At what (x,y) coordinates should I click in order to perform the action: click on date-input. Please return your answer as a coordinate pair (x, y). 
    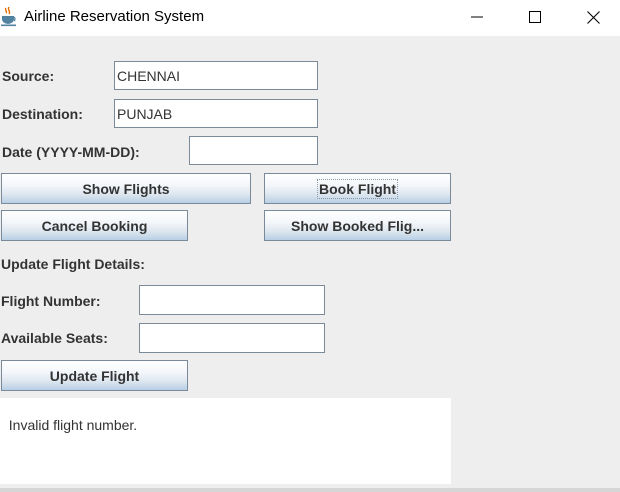
    Looking at the image, I should click on (253, 150).